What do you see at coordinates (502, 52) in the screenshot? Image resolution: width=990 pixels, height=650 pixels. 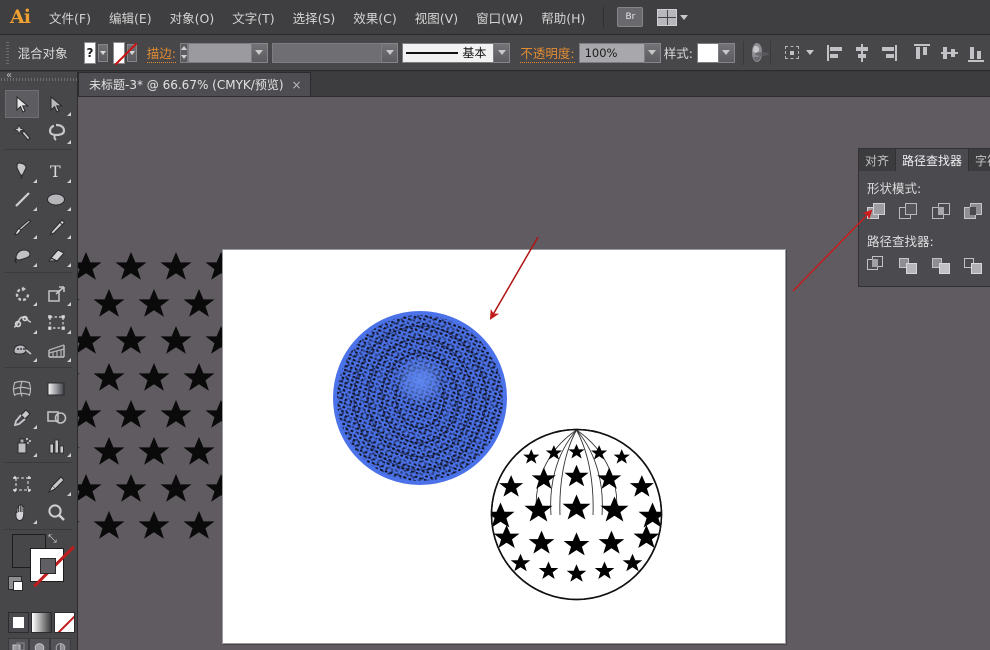 I see `brush-definition-dropdown` at bounding box center [502, 52].